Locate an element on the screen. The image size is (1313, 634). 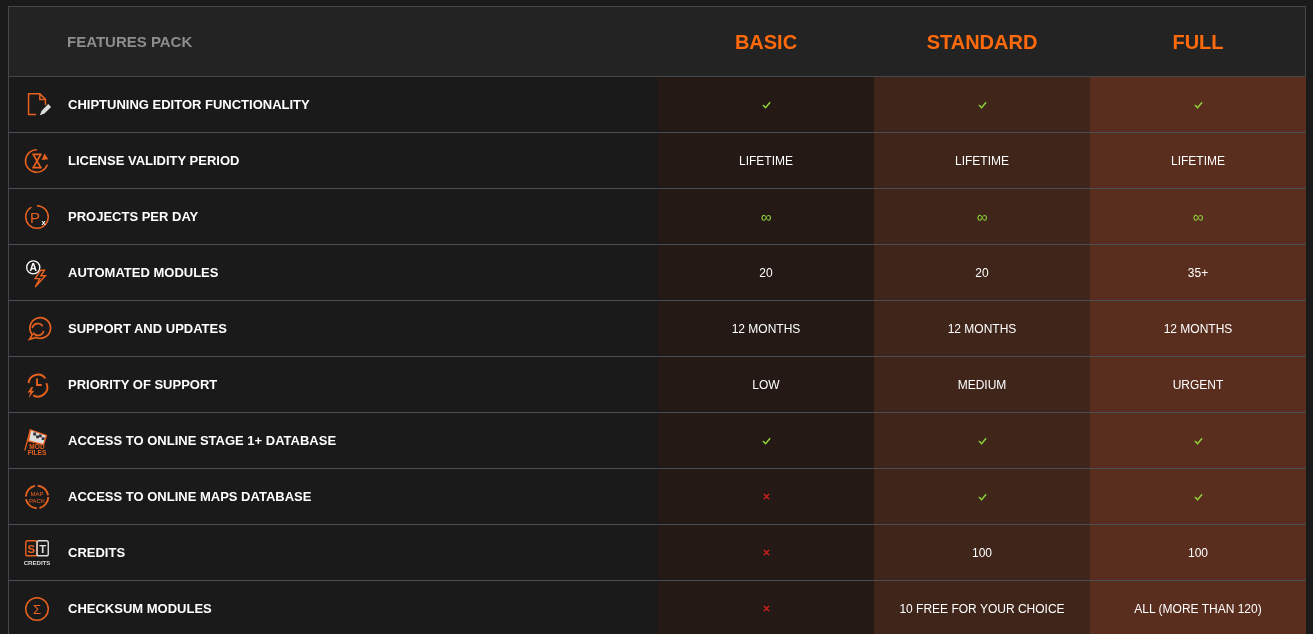
plan-name: FULL is located at coordinates (1198, 42).